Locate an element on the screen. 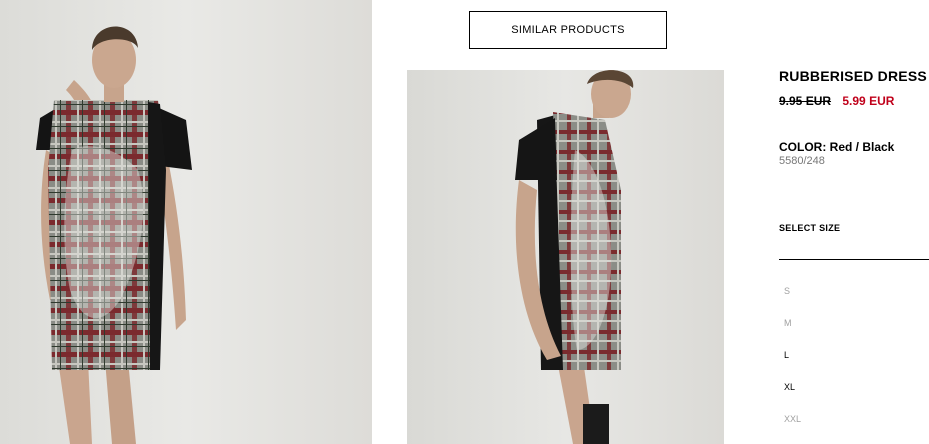  size-option-l: L is located at coordinates (786, 355).